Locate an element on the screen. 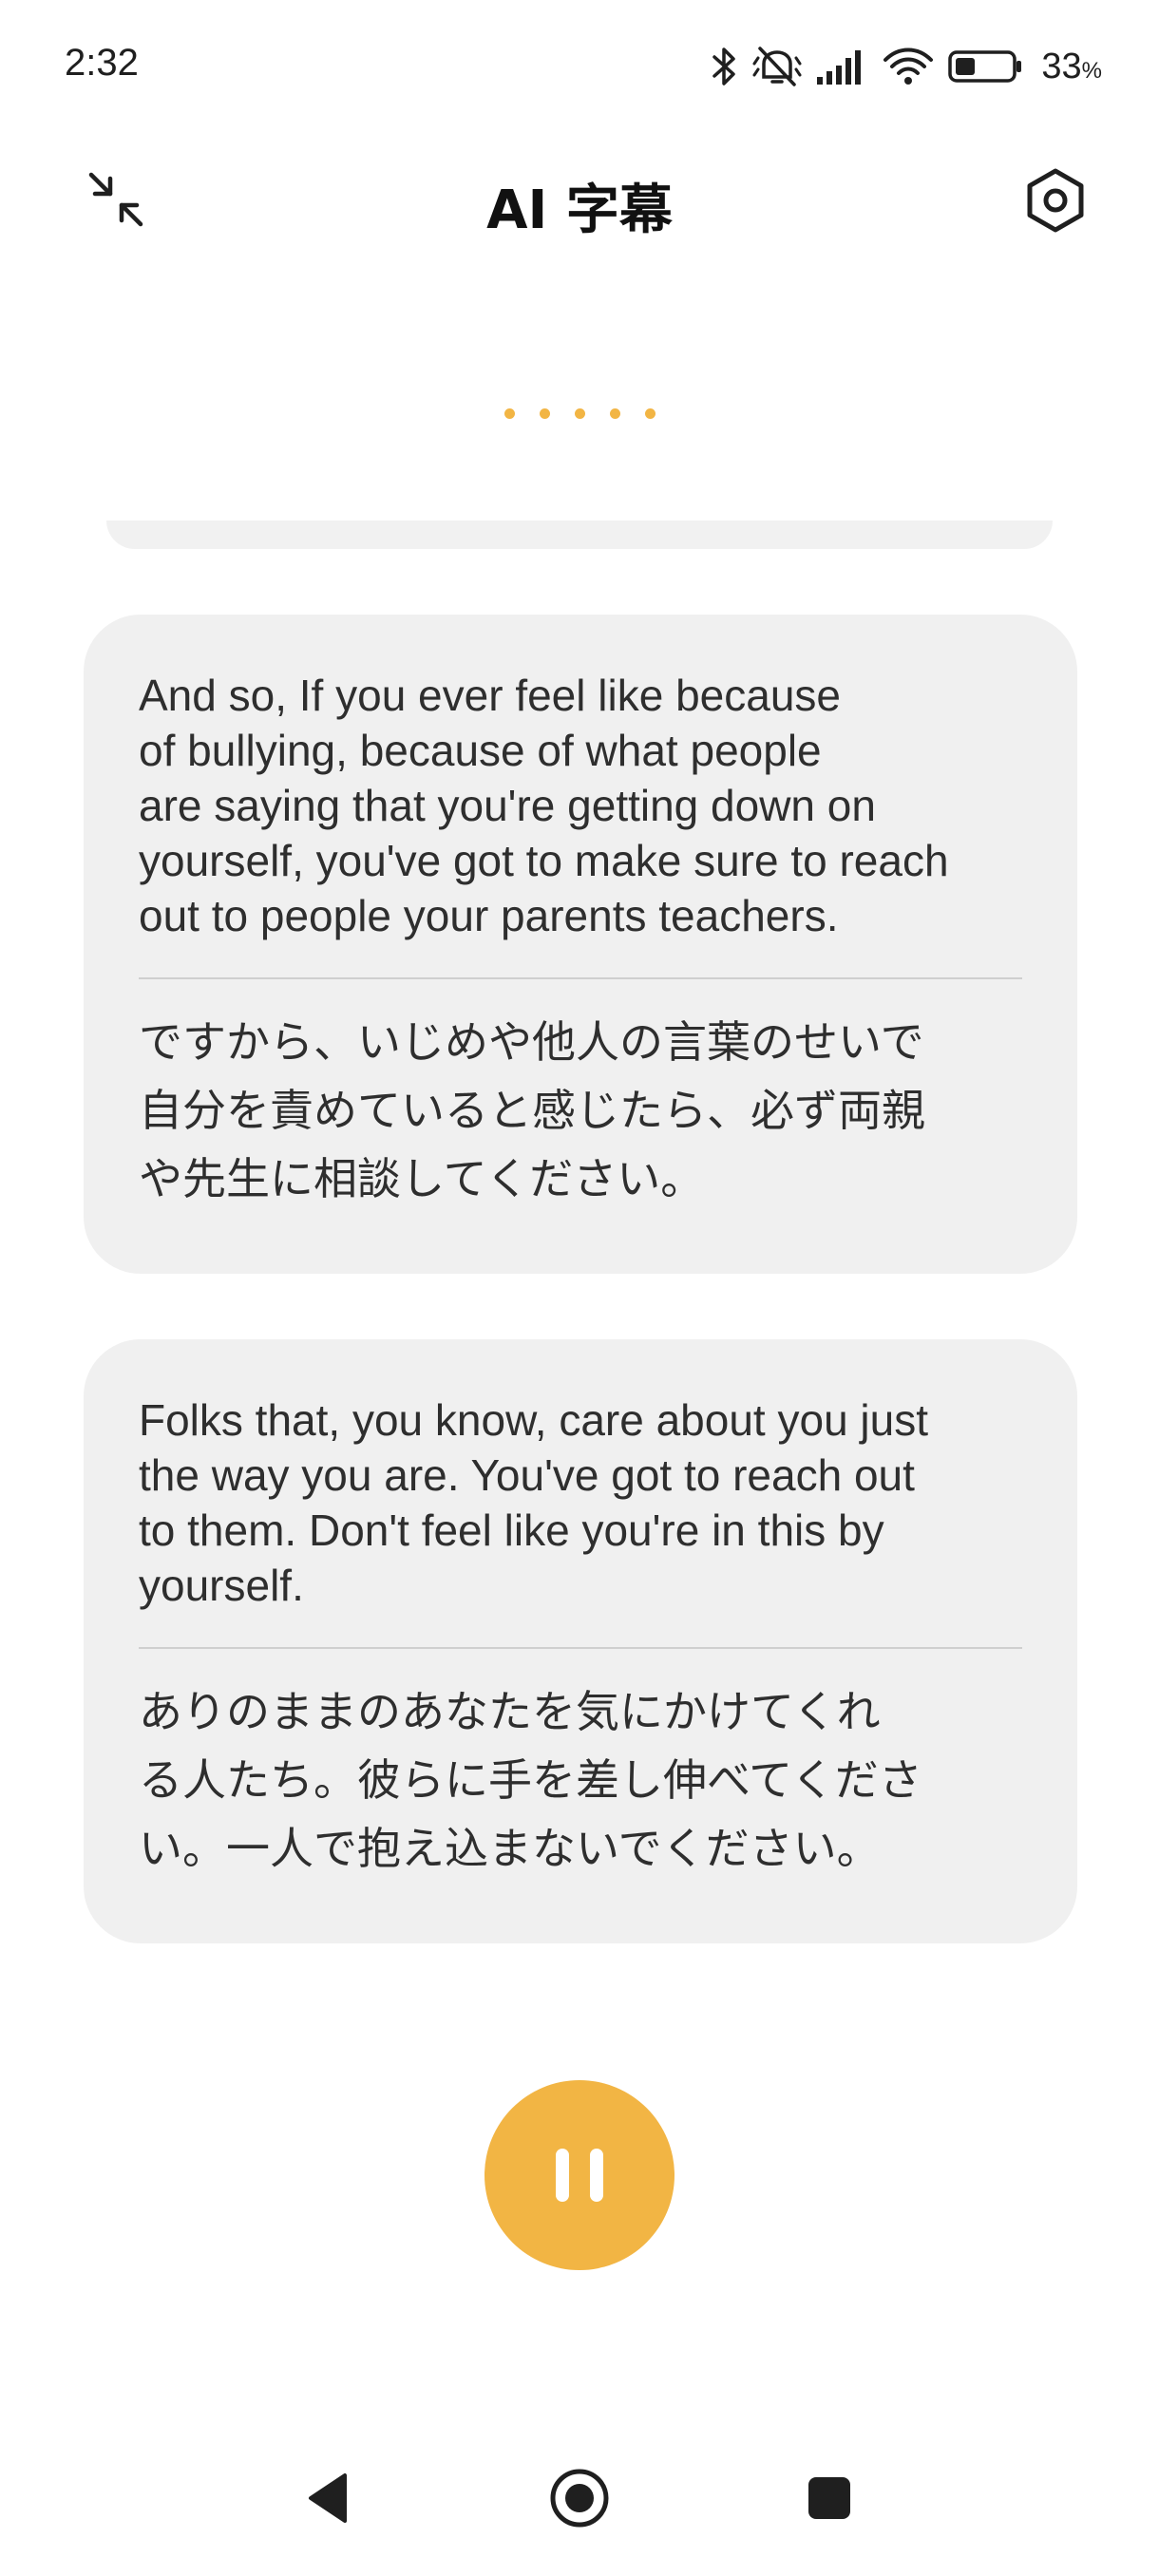  triangle-back-icon is located at coordinates (328, 2498).